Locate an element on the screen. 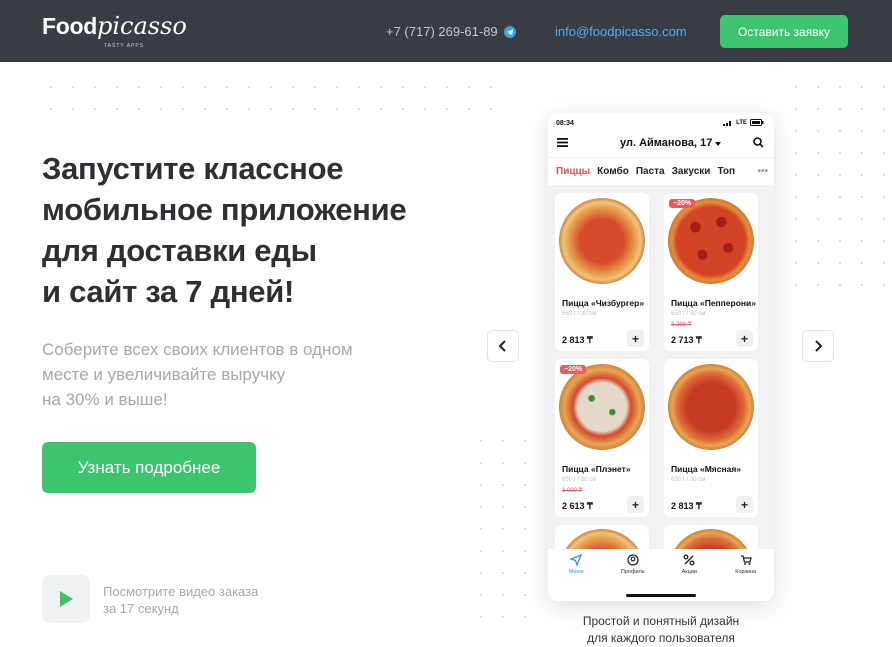 Image resolution: width=892 pixels, height=647 pixels. logo-tagline: TASTY APPS is located at coordinates (124, 46).